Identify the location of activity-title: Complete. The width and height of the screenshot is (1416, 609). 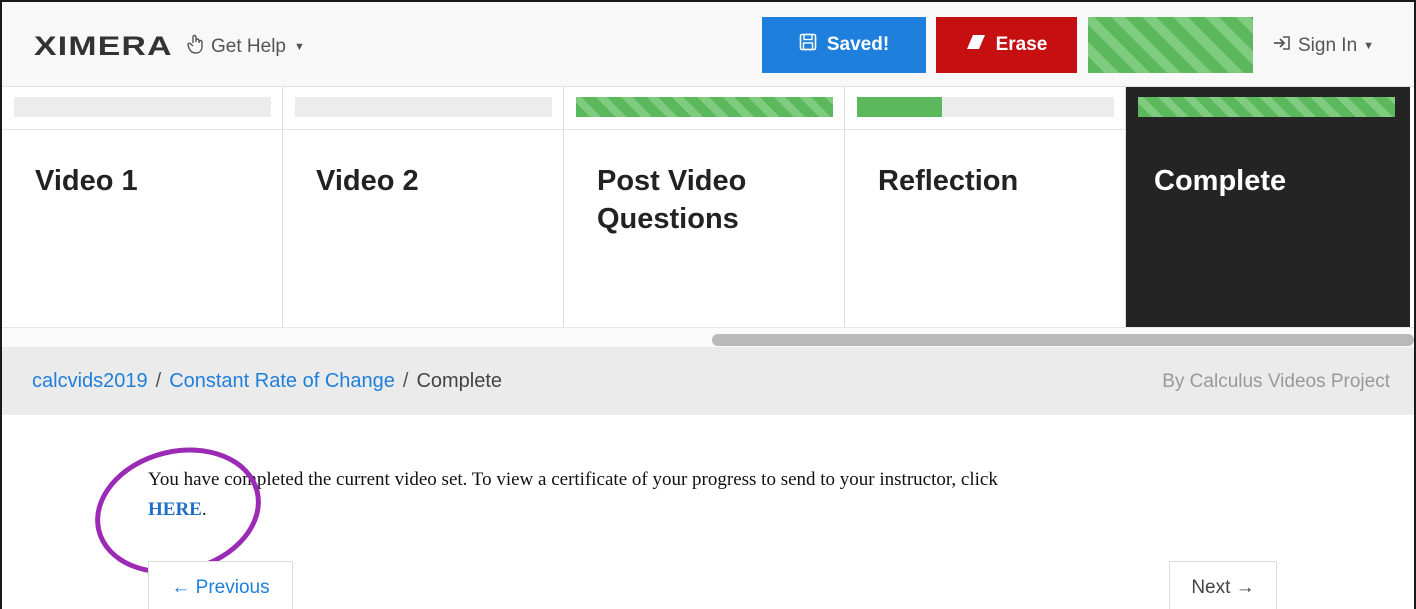
(1220, 181).